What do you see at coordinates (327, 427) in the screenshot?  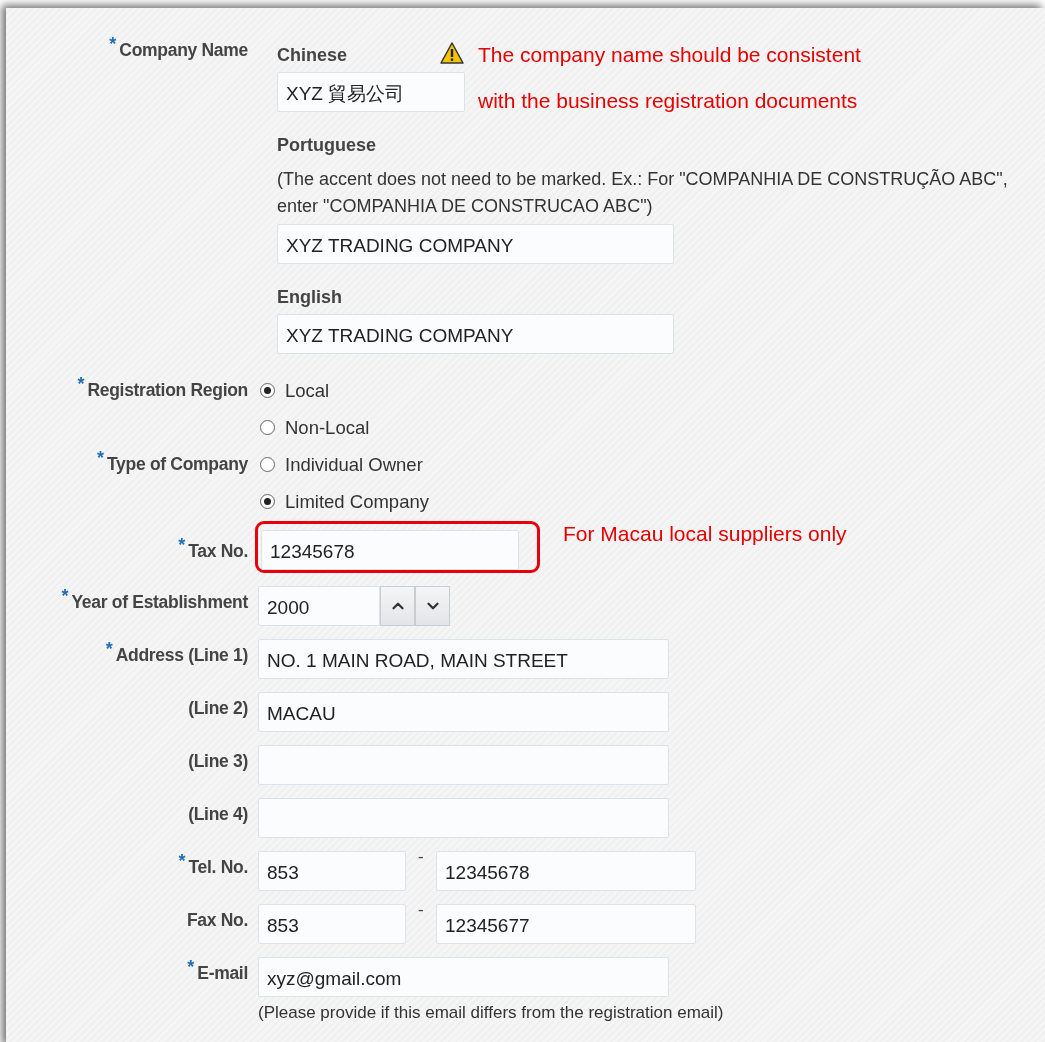 I see `radio-label: Non-Local` at bounding box center [327, 427].